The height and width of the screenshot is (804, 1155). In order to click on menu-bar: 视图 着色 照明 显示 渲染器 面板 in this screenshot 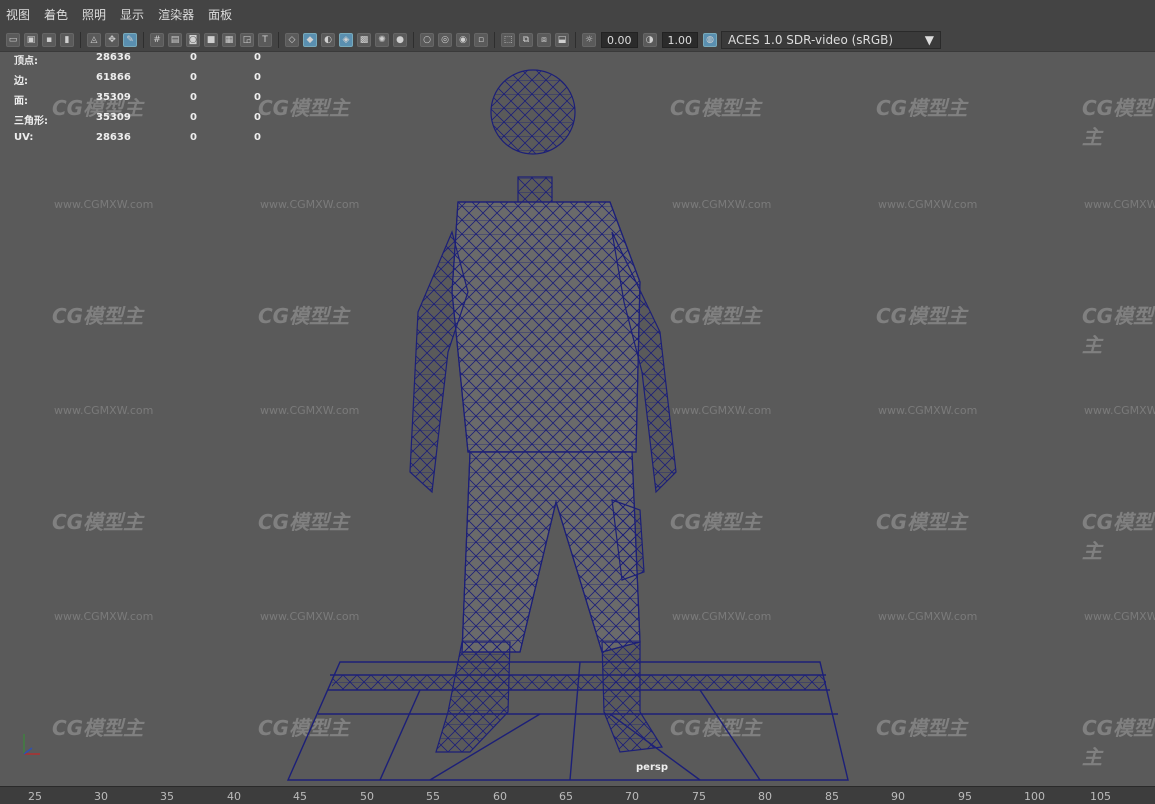, I will do `click(577, 14)`.